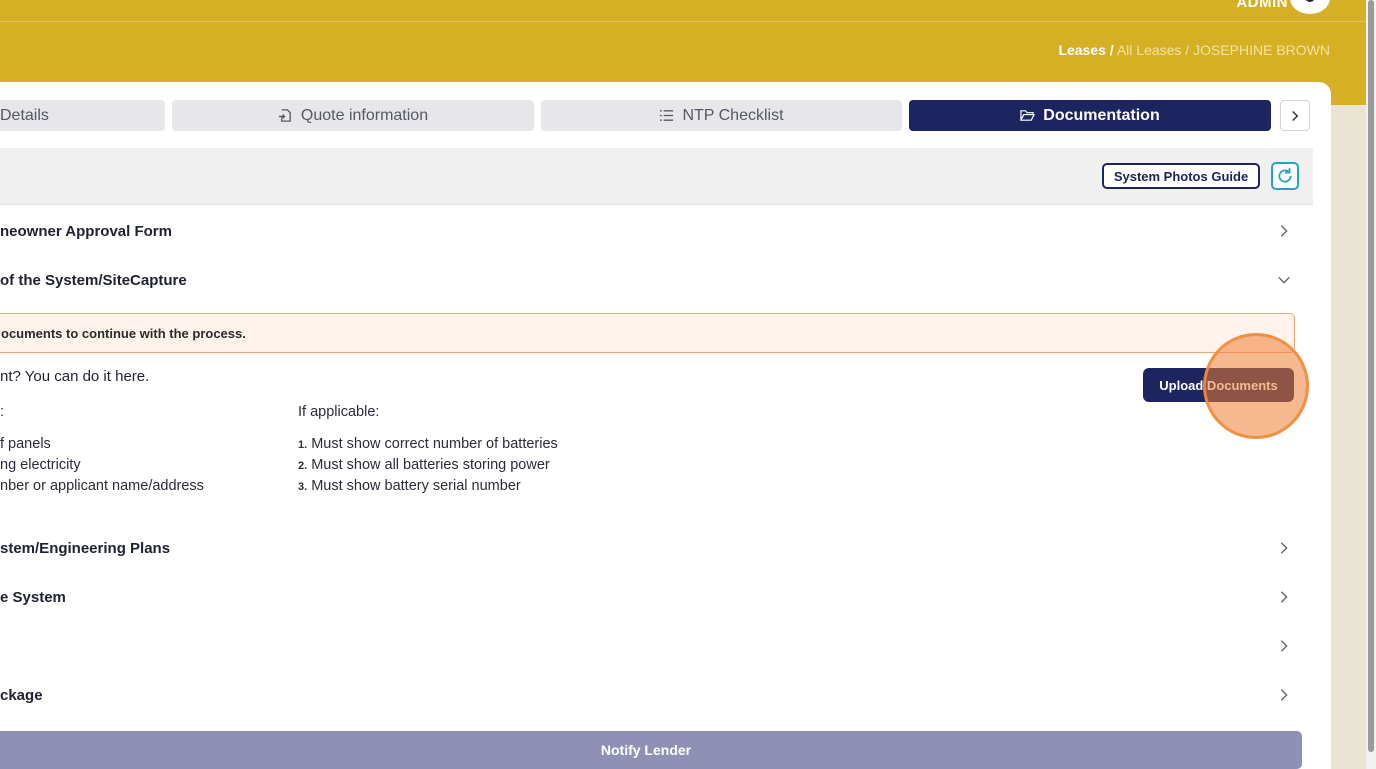 The width and height of the screenshot is (1376, 769). Describe the element at coordinates (1101, 115) in the screenshot. I see `tab-label: Documentation` at that location.